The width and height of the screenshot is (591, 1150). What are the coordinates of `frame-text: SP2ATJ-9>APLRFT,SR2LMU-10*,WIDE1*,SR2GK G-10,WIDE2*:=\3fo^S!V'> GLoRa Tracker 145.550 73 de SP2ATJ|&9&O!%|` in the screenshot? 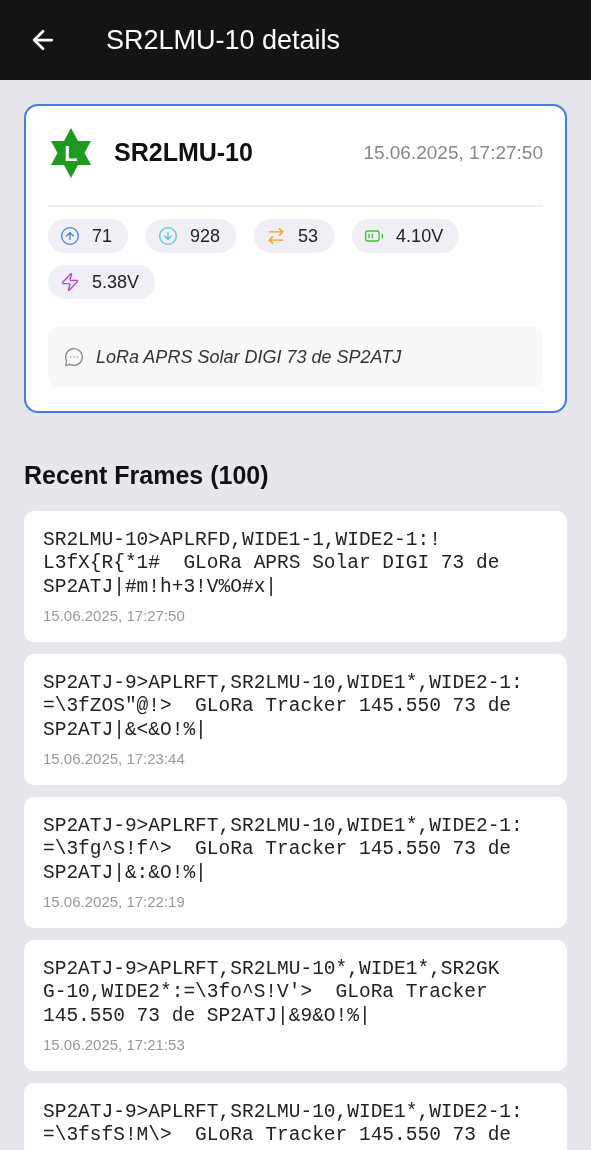 It's located at (272, 992).